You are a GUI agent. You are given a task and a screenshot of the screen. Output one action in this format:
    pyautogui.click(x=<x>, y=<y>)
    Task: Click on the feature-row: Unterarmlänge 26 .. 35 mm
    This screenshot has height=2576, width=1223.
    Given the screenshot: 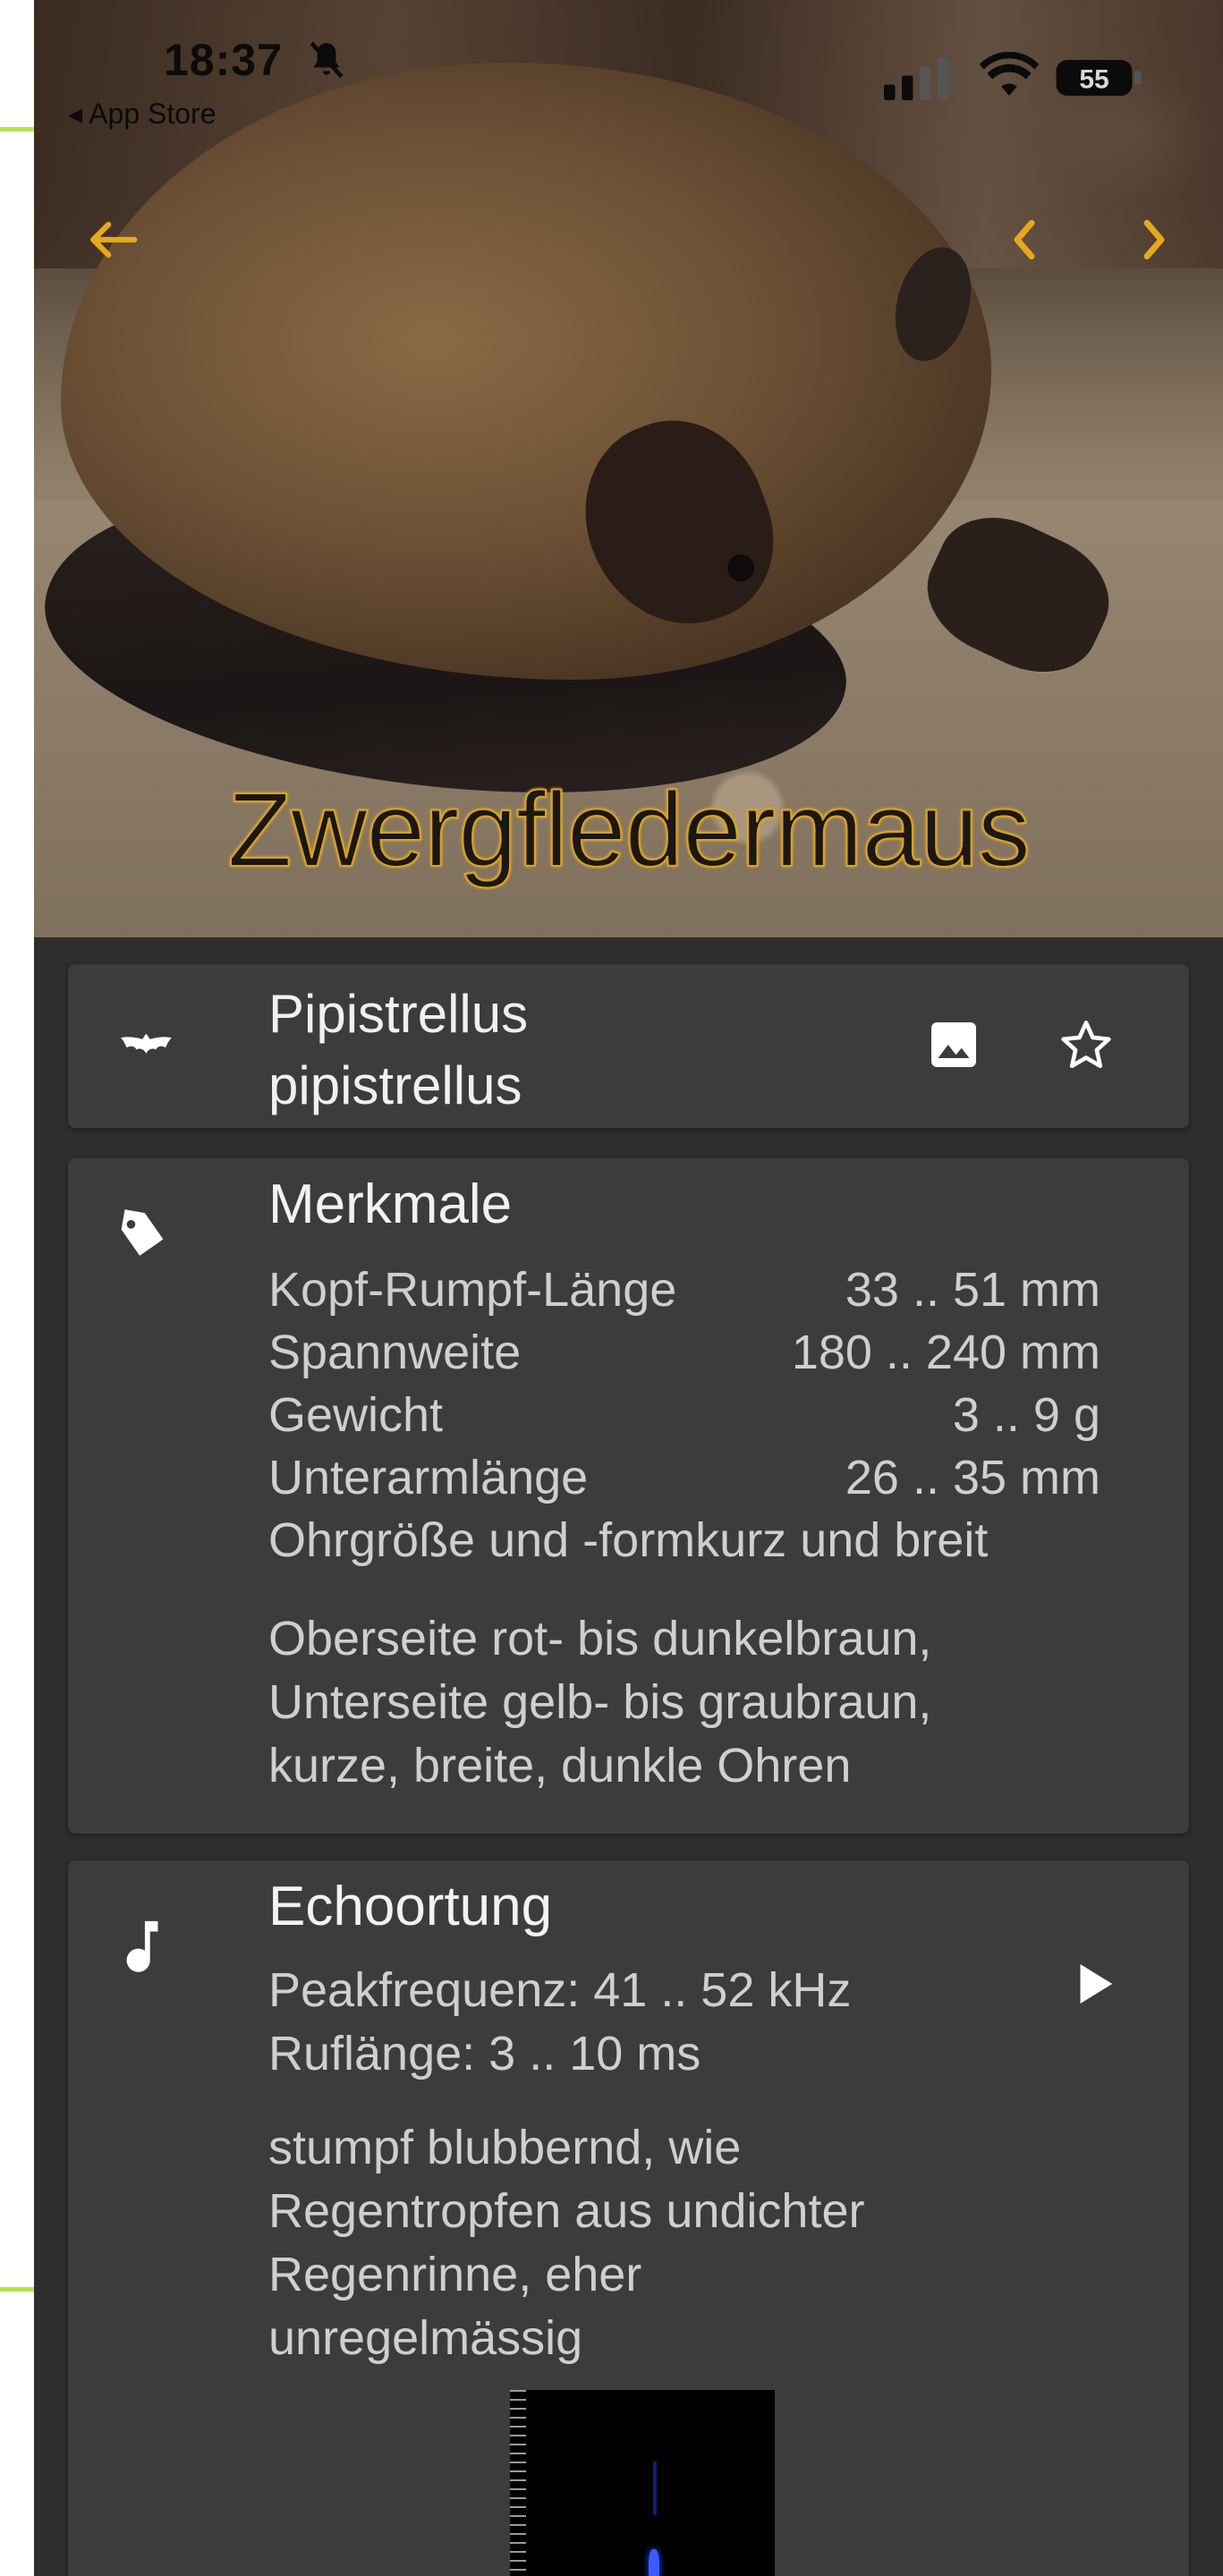 What is the action you would take?
    pyautogui.click(x=684, y=1477)
    